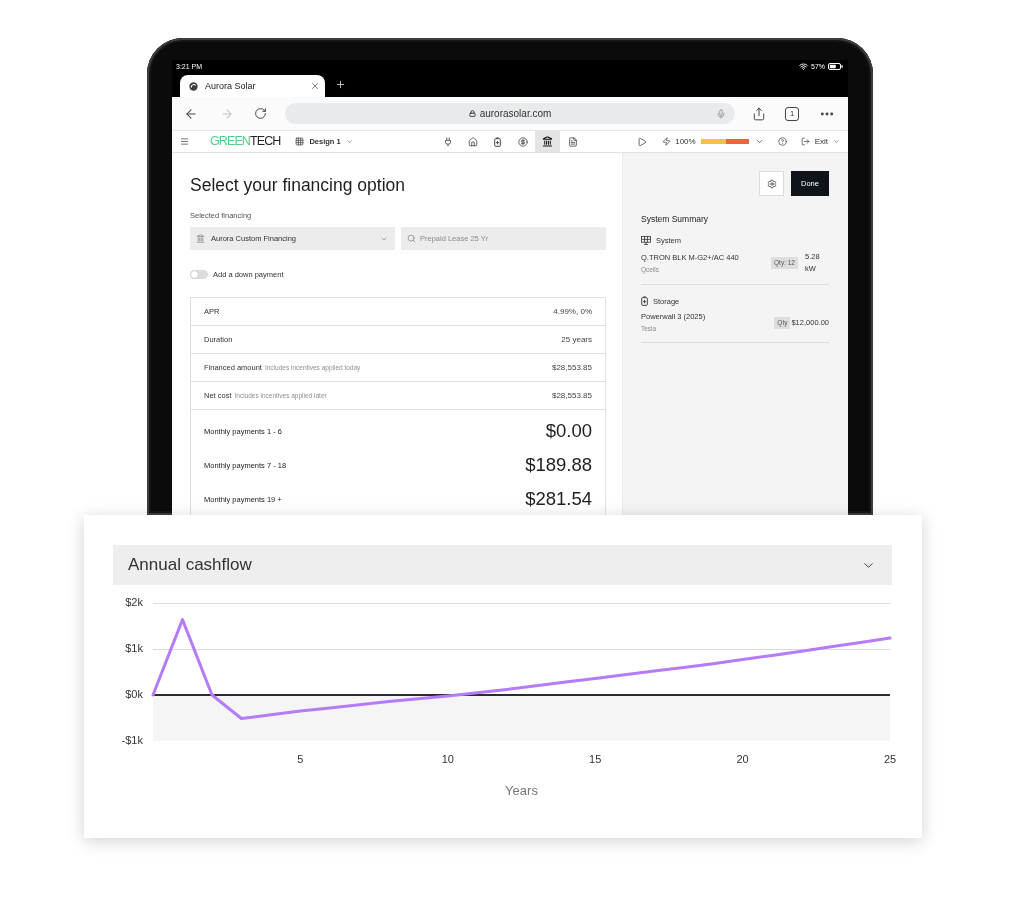 The height and width of the screenshot is (904, 1011). What do you see at coordinates (447, 141) in the screenshot?
I see `plug-icon` at bounding box center [447, 141].